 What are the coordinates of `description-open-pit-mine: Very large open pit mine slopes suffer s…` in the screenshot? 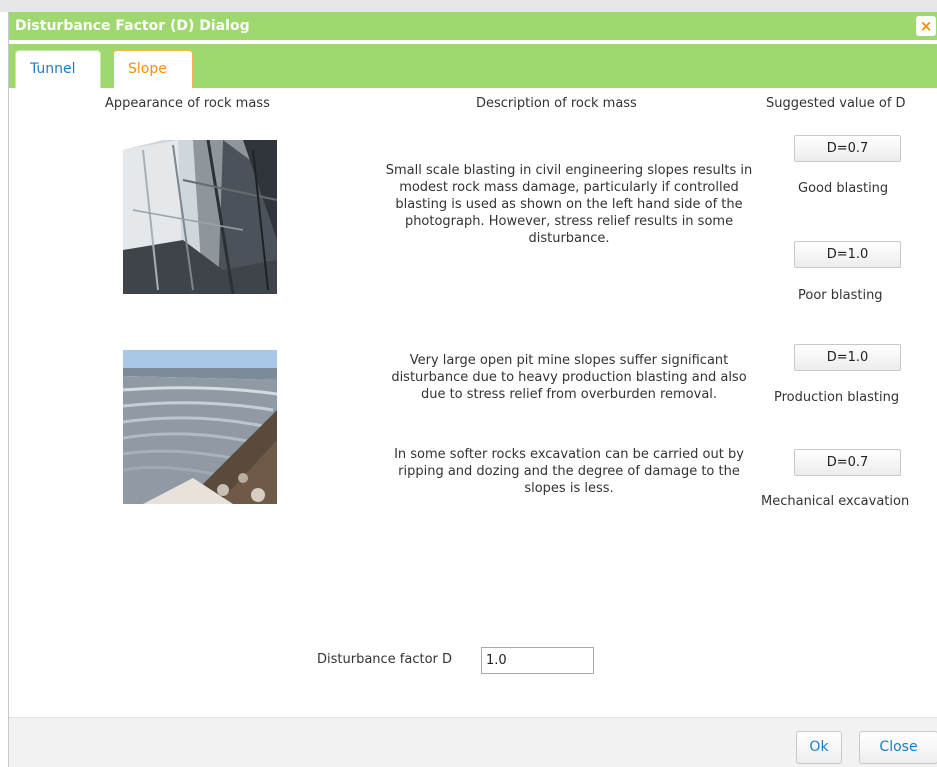 It's located at (569, 377).